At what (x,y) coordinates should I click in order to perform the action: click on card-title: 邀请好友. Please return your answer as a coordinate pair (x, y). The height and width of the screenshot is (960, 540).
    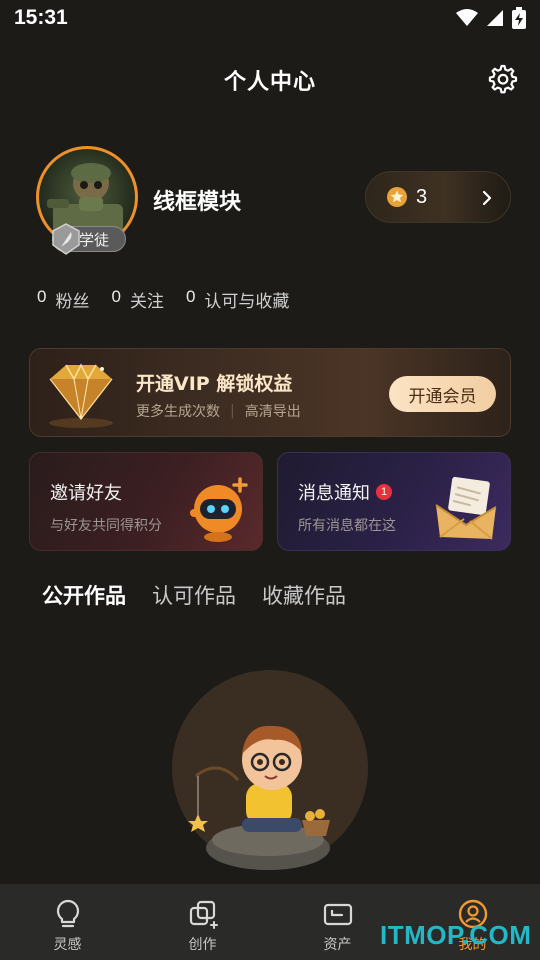
    Looking at the image, I should click on (86, 492).